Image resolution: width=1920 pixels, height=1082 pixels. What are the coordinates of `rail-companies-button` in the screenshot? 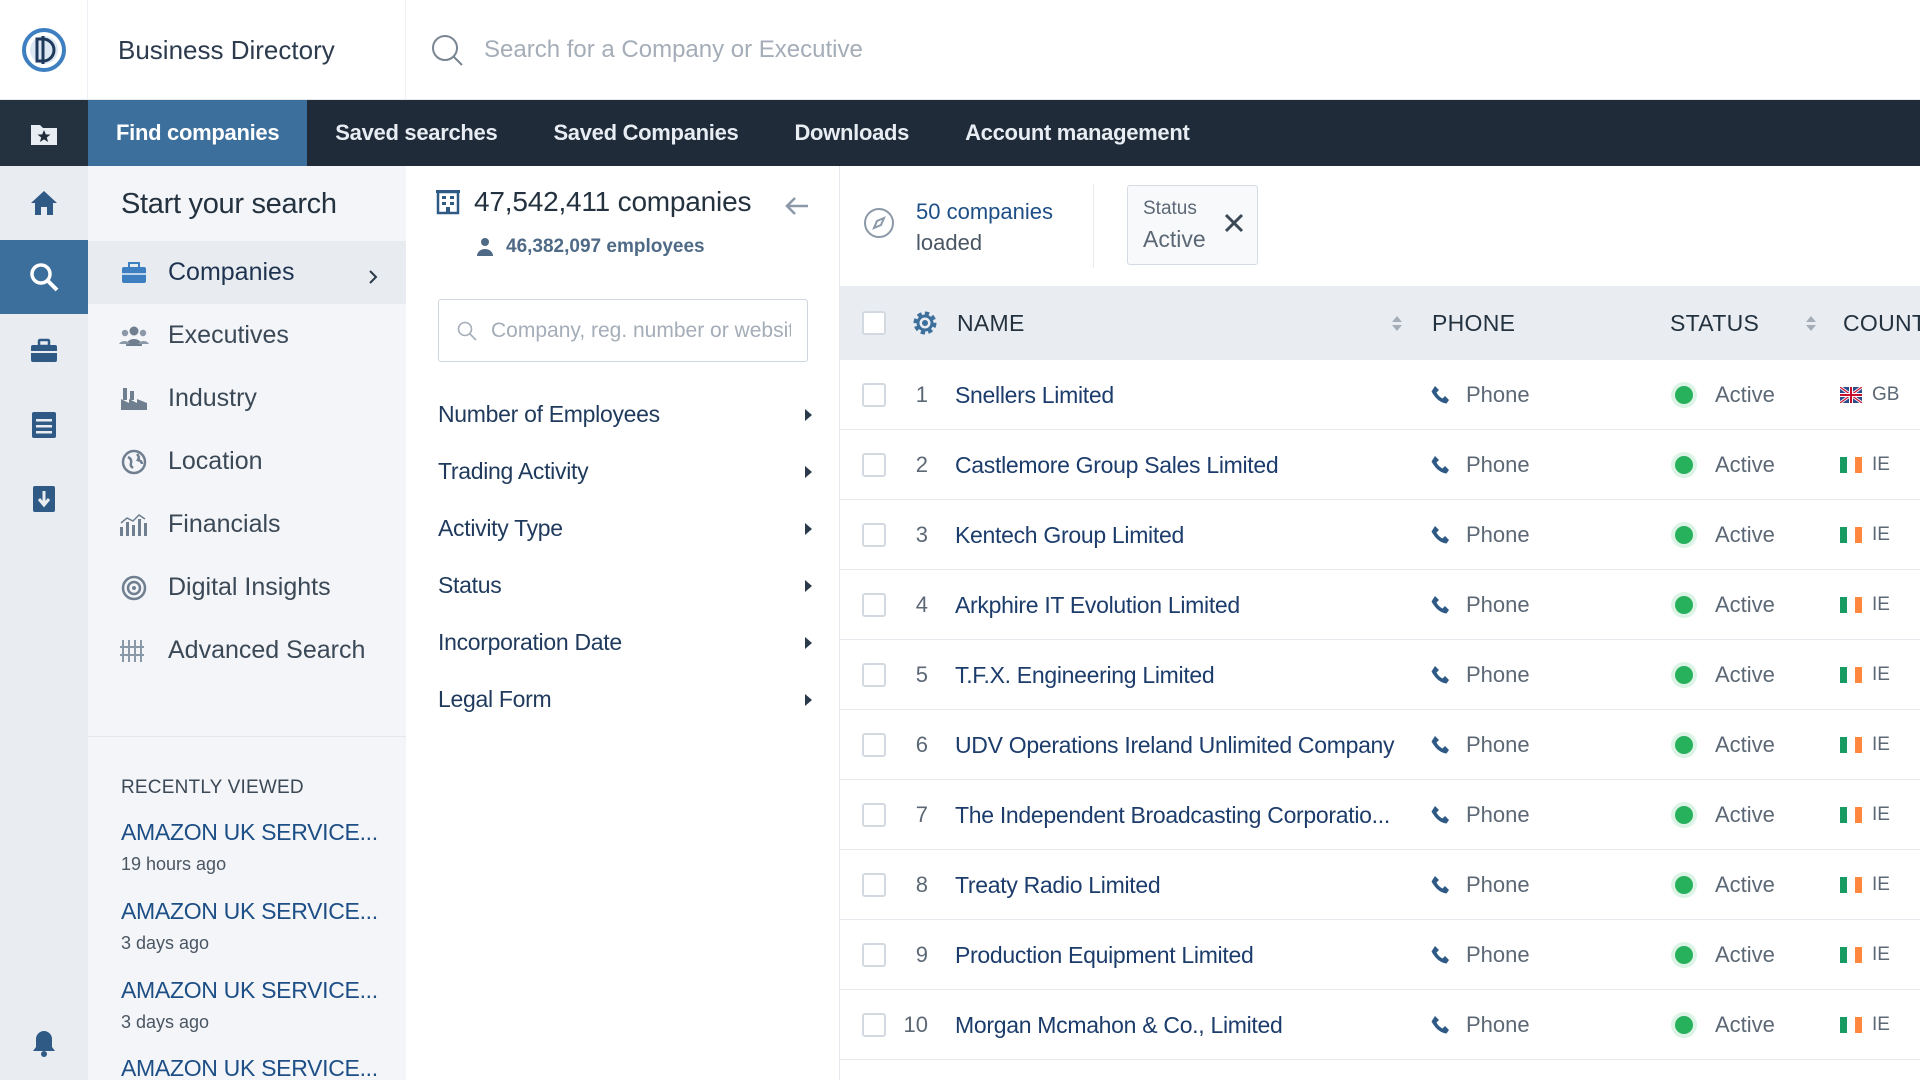 It's located at (44, 351).